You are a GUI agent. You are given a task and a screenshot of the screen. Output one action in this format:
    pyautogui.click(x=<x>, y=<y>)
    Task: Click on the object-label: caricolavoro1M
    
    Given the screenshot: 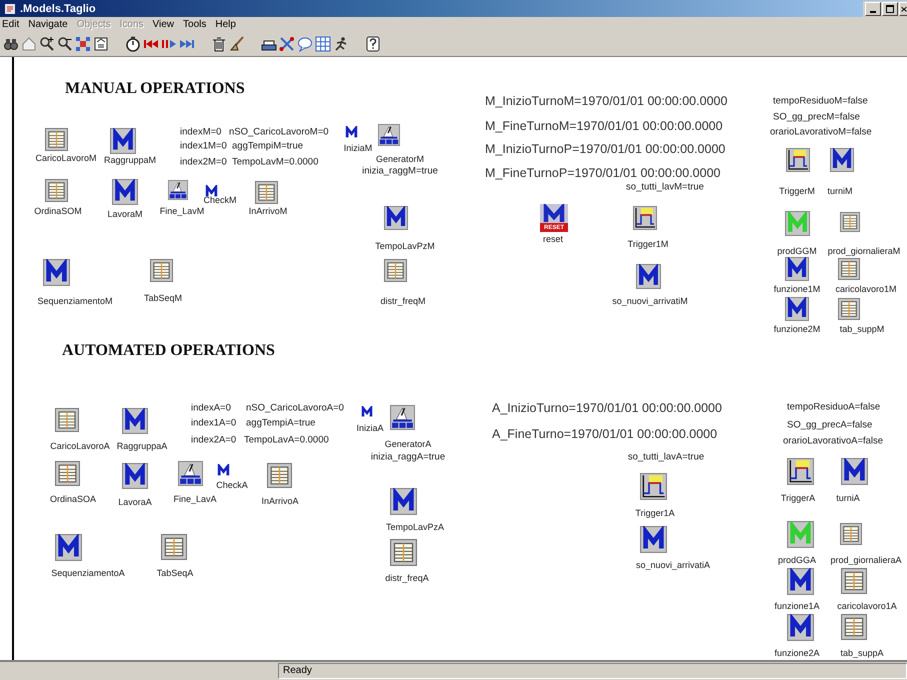 What is the action you would take?
    pyautogui.click(x=866, y=289)
    